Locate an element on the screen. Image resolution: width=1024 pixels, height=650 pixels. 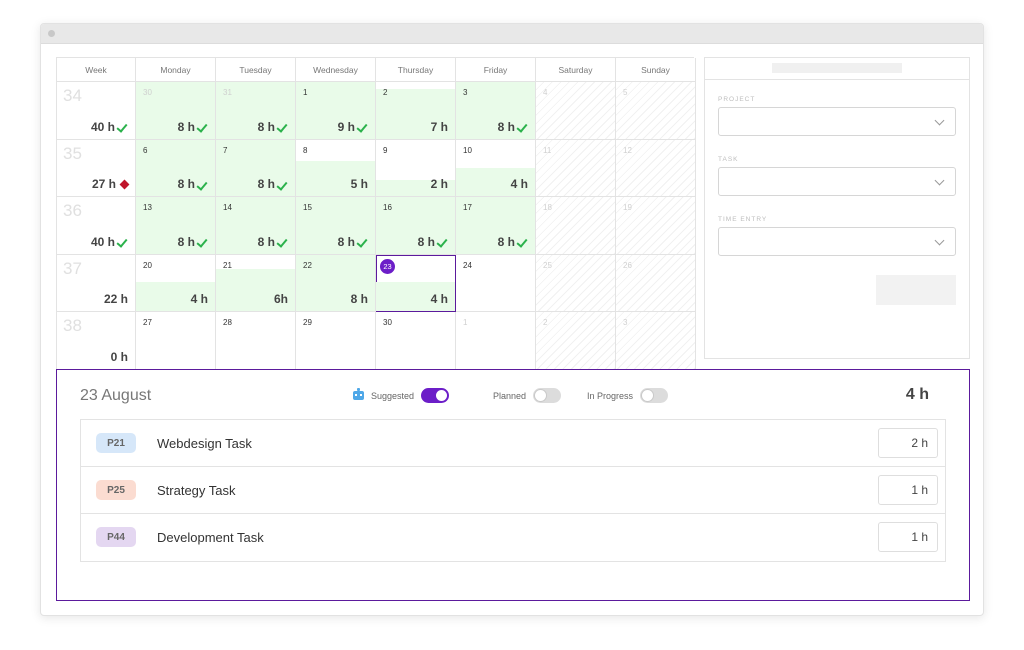
day-cell: 30 is located at coordinates (416, 341).